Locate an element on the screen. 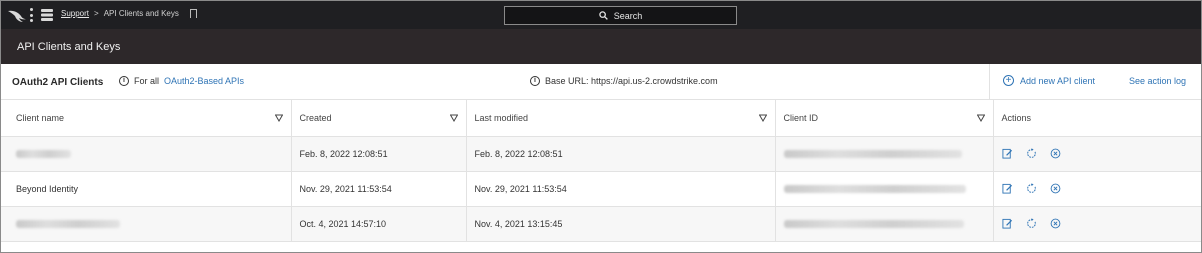 This screenshot has height=253, width=1202. breadcrumb-support-link: Support is located at coordinates (75, 13).